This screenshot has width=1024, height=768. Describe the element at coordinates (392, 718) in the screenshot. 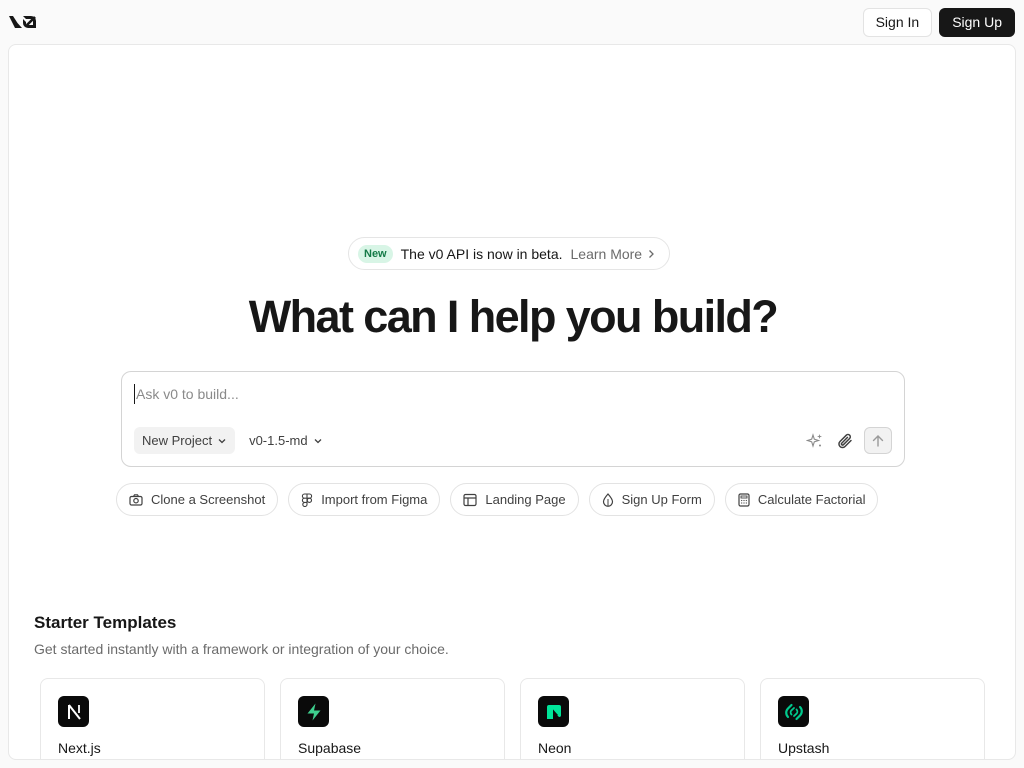

I see `template-card-supabase: Supabase` at that location.